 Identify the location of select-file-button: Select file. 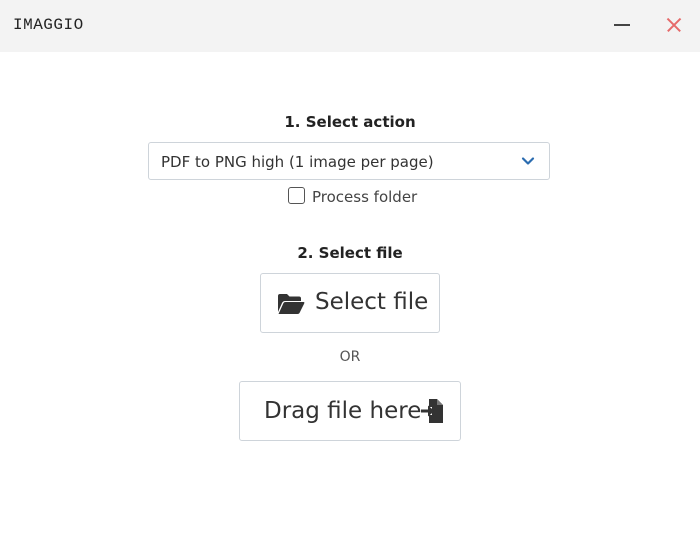
(350, 303).